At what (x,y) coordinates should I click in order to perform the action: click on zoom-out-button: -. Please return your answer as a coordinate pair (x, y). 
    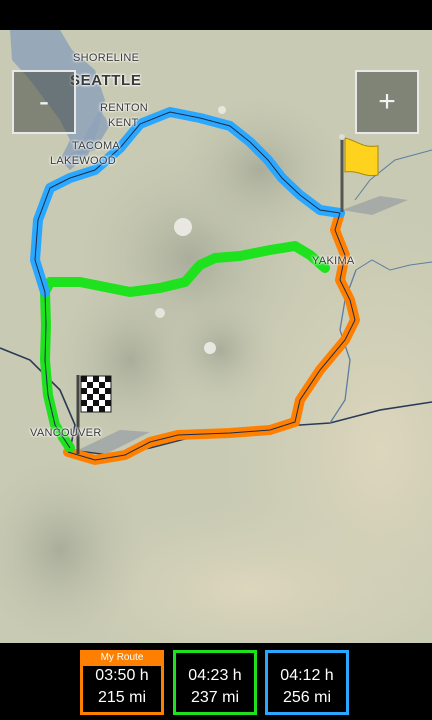
    Looking at the image, I should click on (44, 102).